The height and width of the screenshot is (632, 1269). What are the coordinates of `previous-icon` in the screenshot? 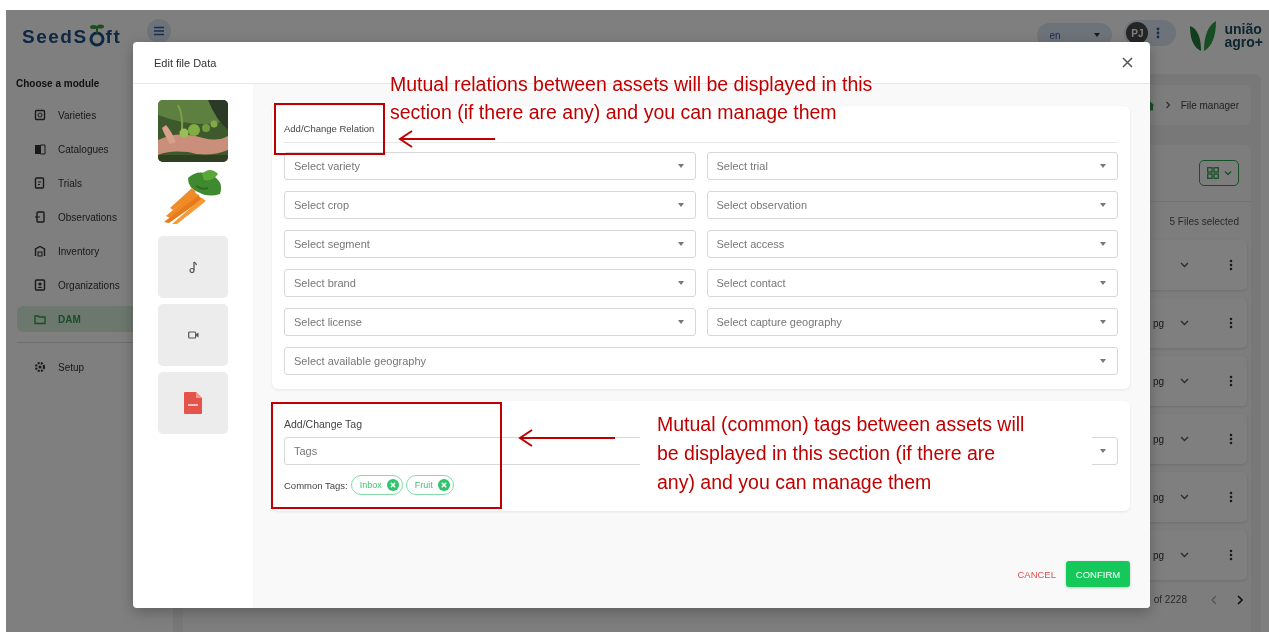 It's located at (1214, 599).